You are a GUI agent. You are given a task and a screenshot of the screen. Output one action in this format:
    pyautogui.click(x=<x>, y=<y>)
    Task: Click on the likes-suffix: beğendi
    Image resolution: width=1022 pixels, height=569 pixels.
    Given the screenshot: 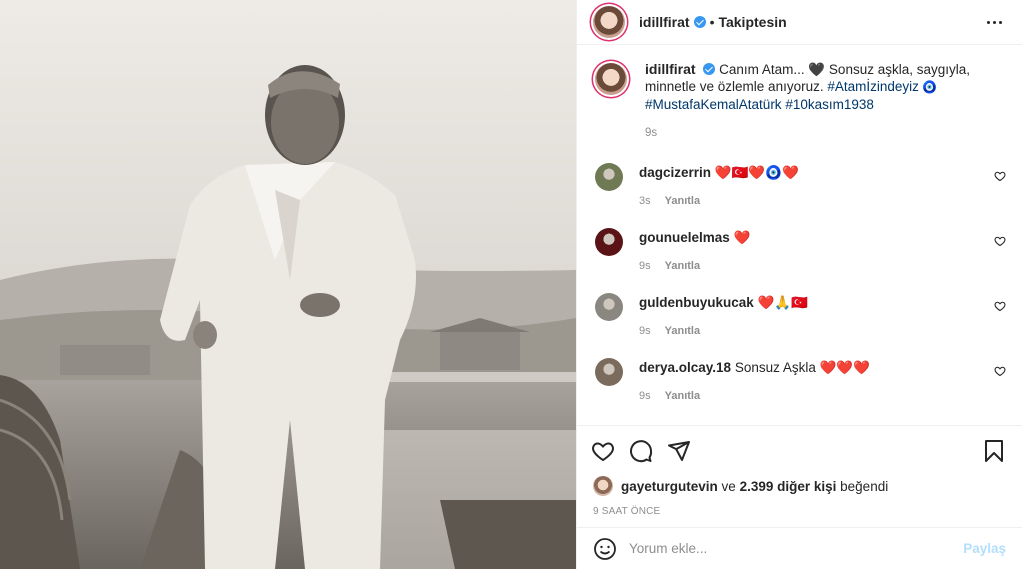 What is the action you would take?
    pyautogui.click(x=864, y=486)
    